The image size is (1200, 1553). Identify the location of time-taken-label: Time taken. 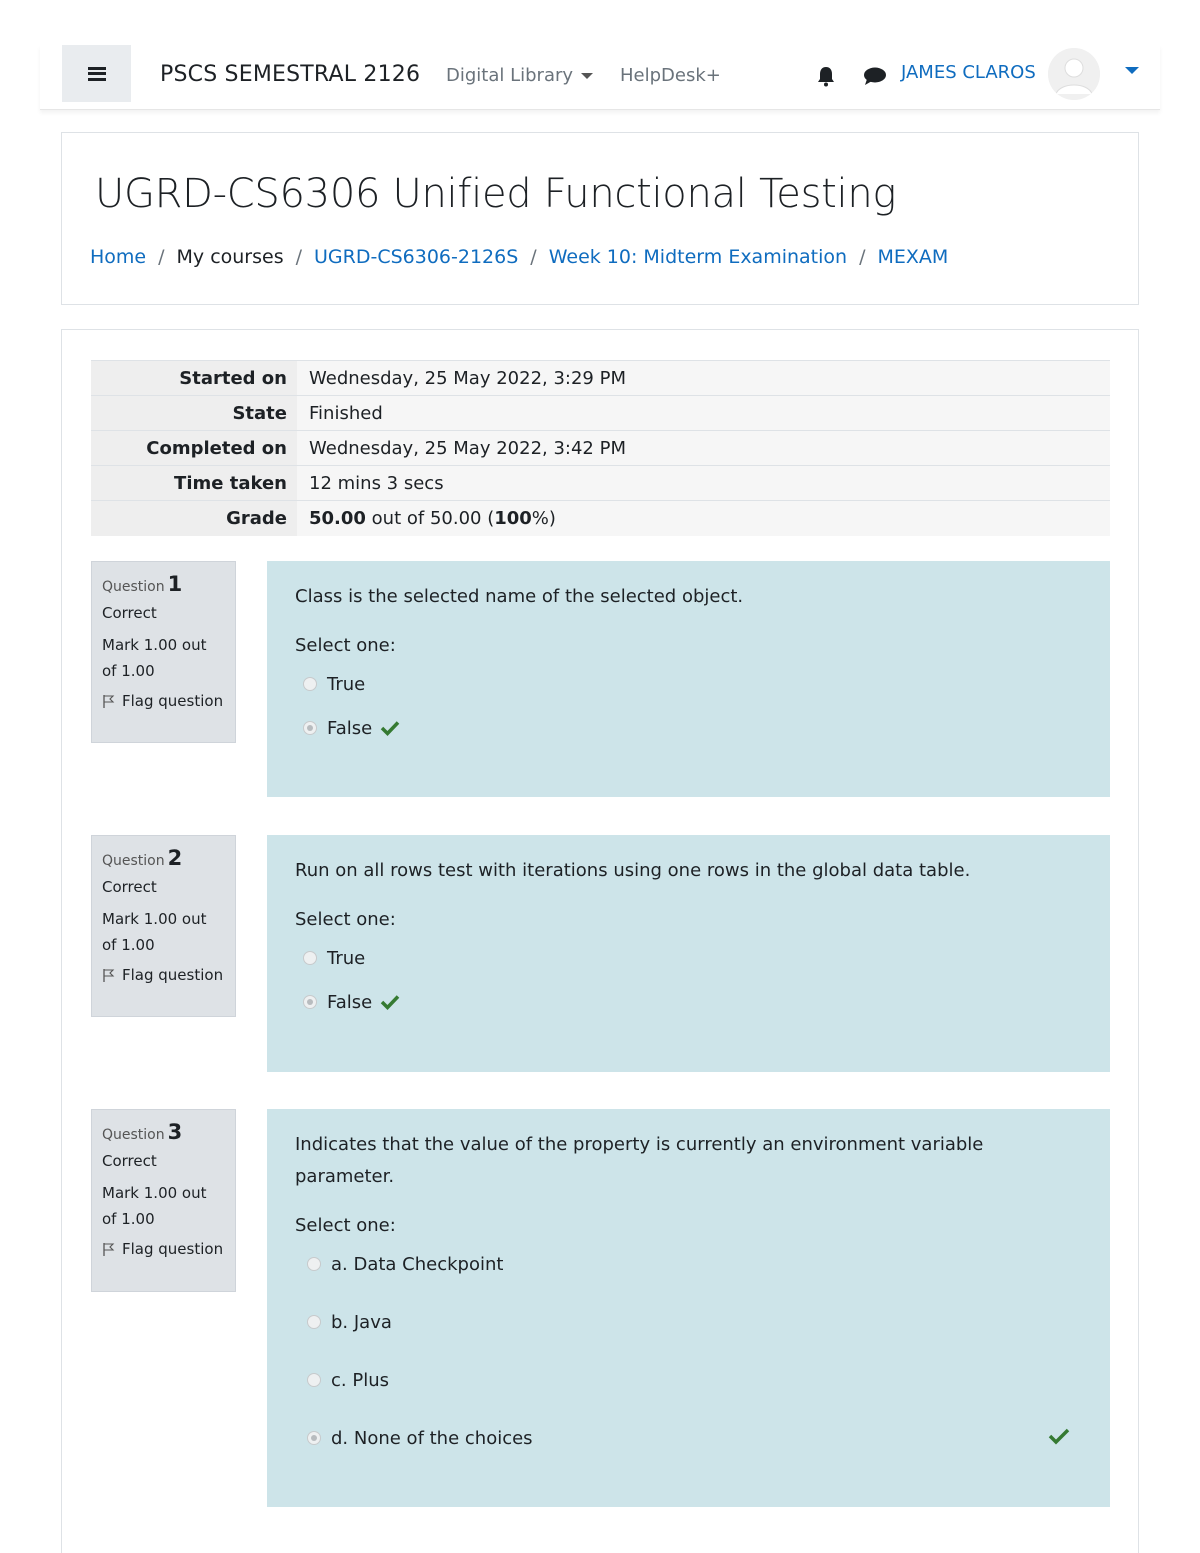
(194, 483).